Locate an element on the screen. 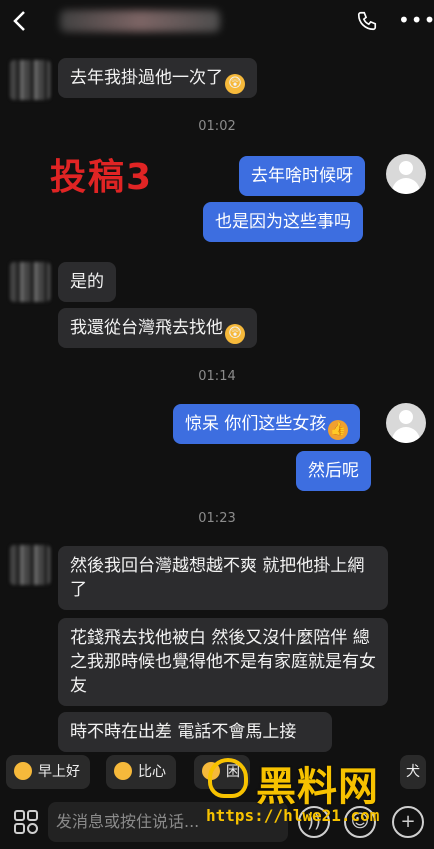 This screenshot has width=434, height=849. quick-reply-chip: 比心 is located at coordinates (141, 772).